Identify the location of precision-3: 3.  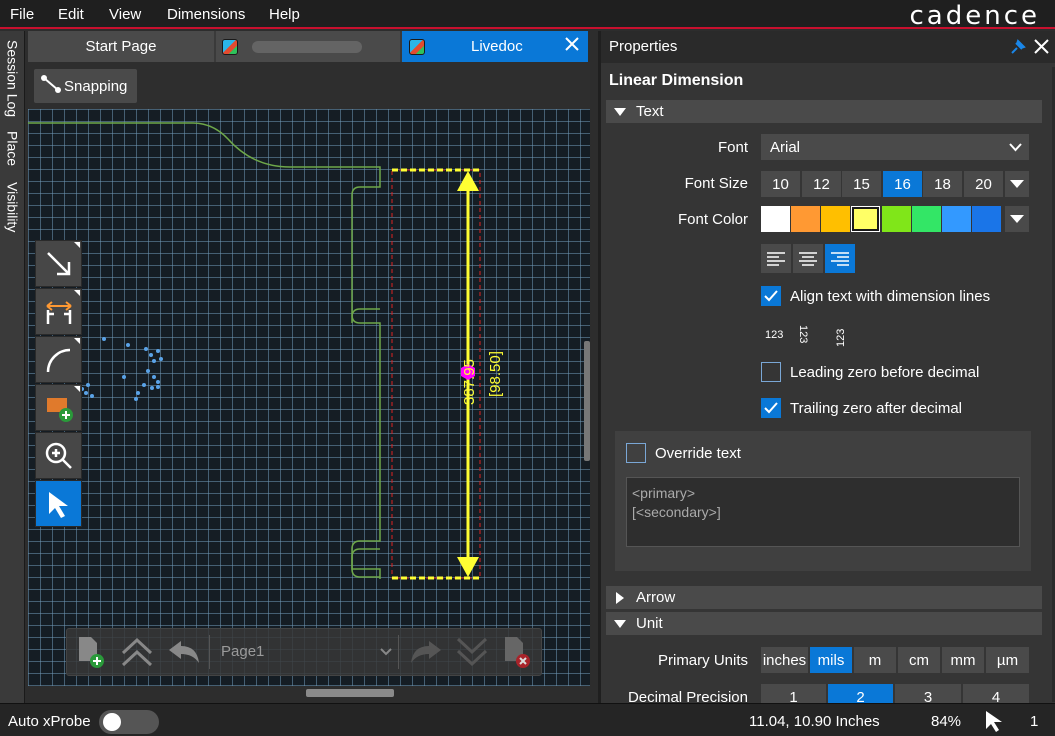
(928, 693).